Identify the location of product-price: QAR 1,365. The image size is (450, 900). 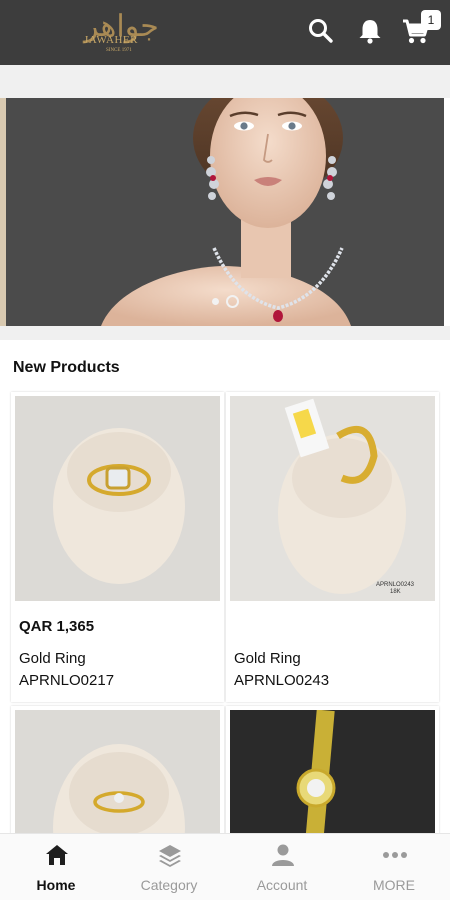
(57, 626).